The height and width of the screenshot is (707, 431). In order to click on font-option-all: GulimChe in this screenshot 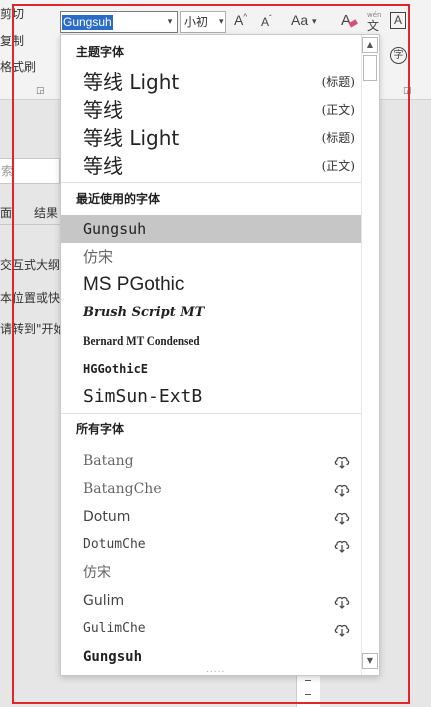, I will do `click(211, 629)`.